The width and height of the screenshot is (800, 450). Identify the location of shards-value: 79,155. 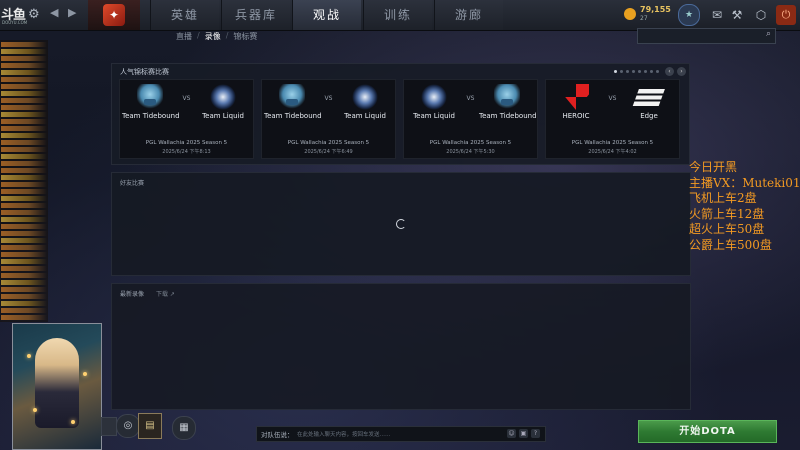
(655, 9).